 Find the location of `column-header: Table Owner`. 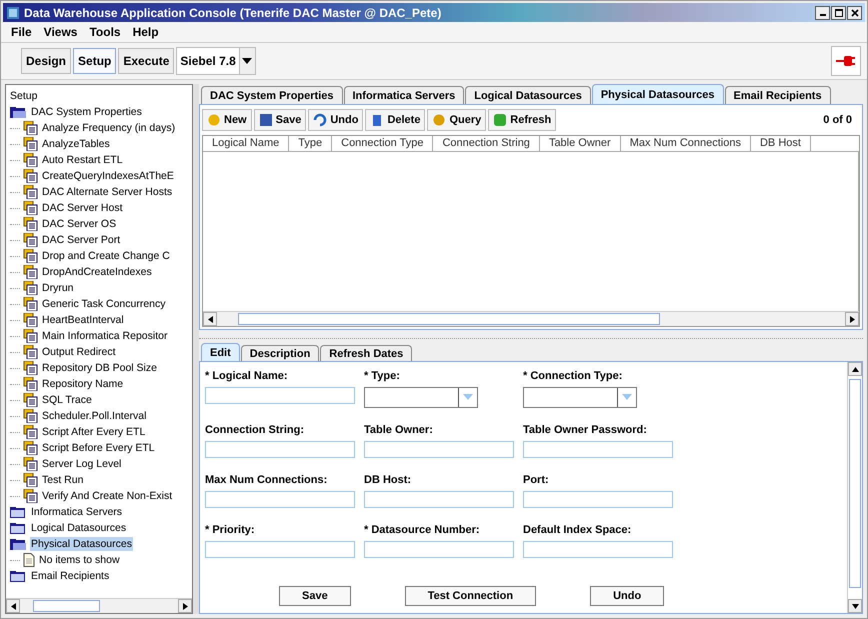

column-header: Table Owner is located at coordinates (580, 143).